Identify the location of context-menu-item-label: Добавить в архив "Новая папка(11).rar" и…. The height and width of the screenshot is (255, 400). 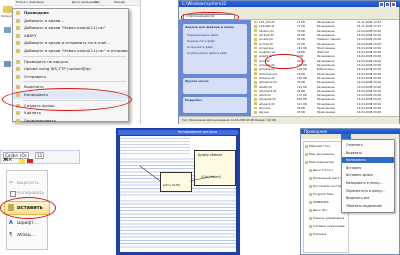
(76, 50).